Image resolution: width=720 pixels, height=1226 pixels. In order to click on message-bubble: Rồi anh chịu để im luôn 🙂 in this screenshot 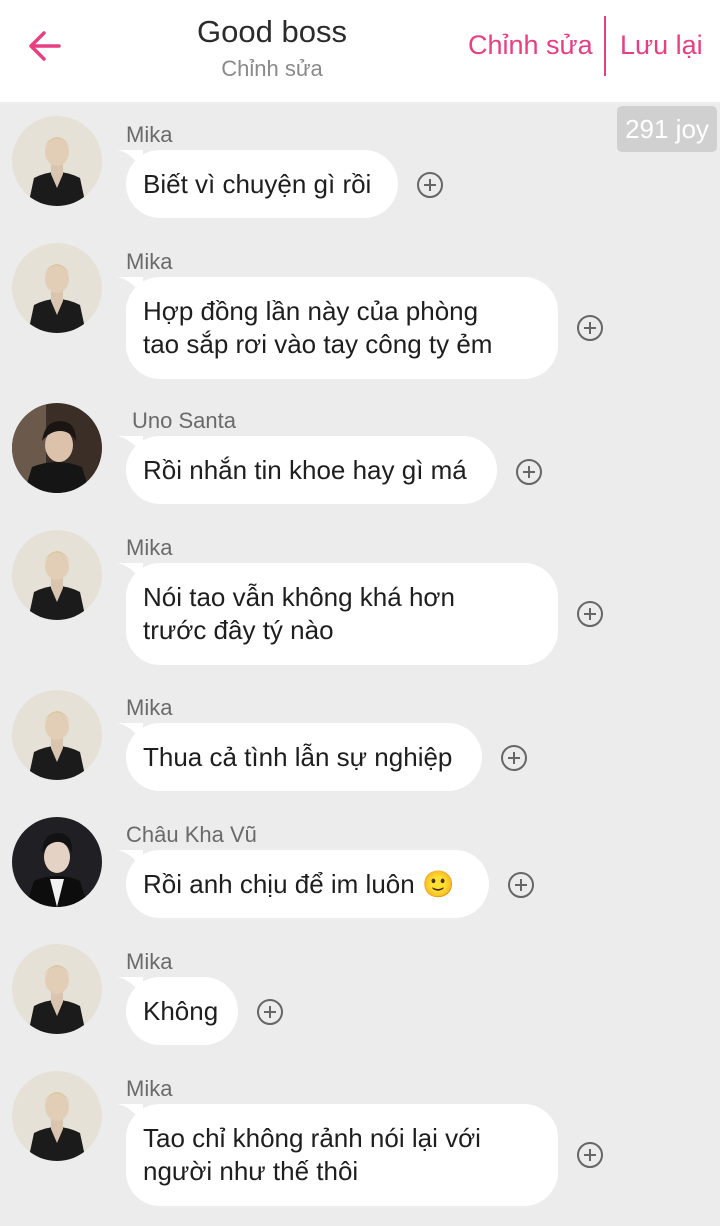, I will do `click(303, 884)`.